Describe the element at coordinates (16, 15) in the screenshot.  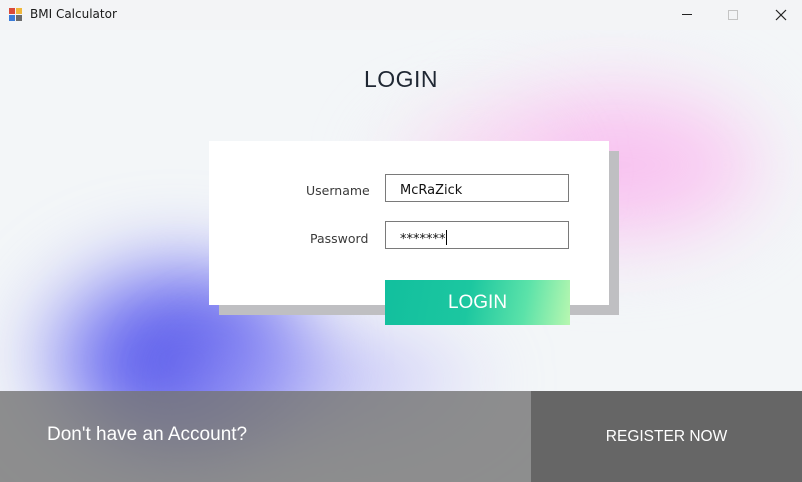
I see `app-window-icon` at that location.